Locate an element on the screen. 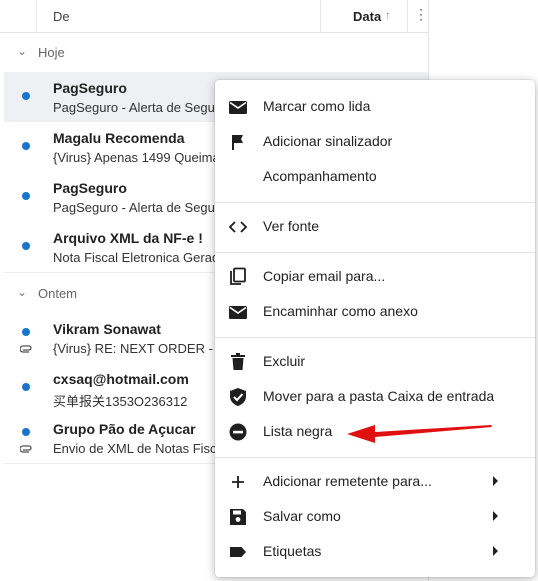  message-subject: 买单报关1353O236312 is located at coordinates (120, 401).